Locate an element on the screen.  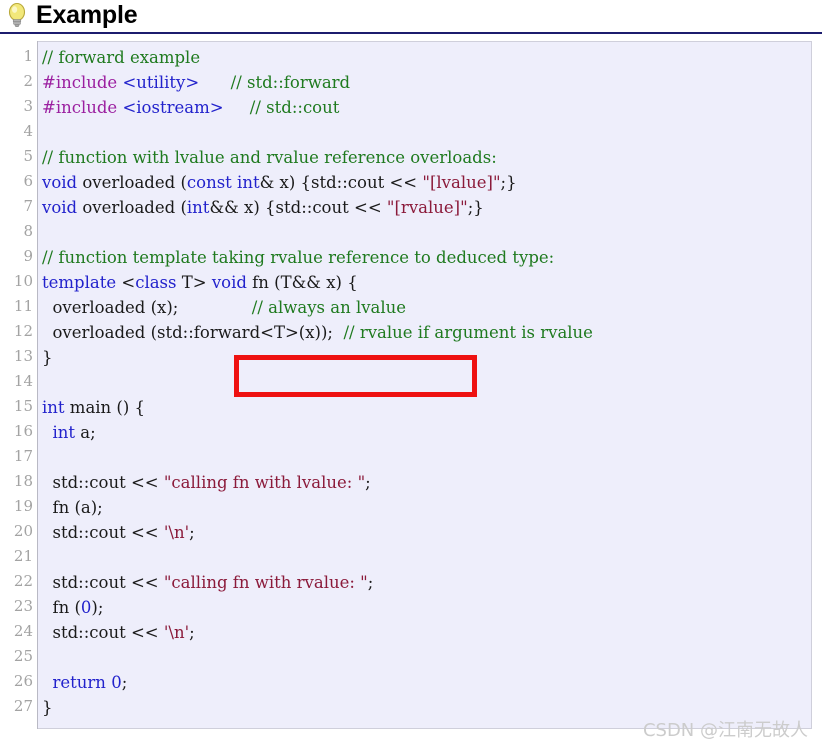
code-line: #include <utility> // std::forward is located at coordinates (426, 82).